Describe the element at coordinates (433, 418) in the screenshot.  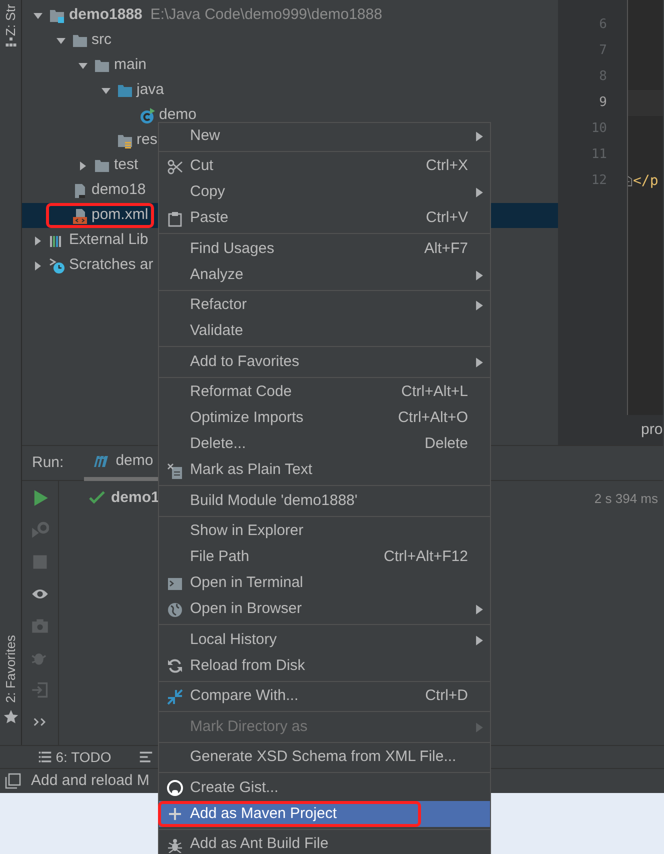
I see `shortcut-text: Ctrl+Alt+O` at that location.